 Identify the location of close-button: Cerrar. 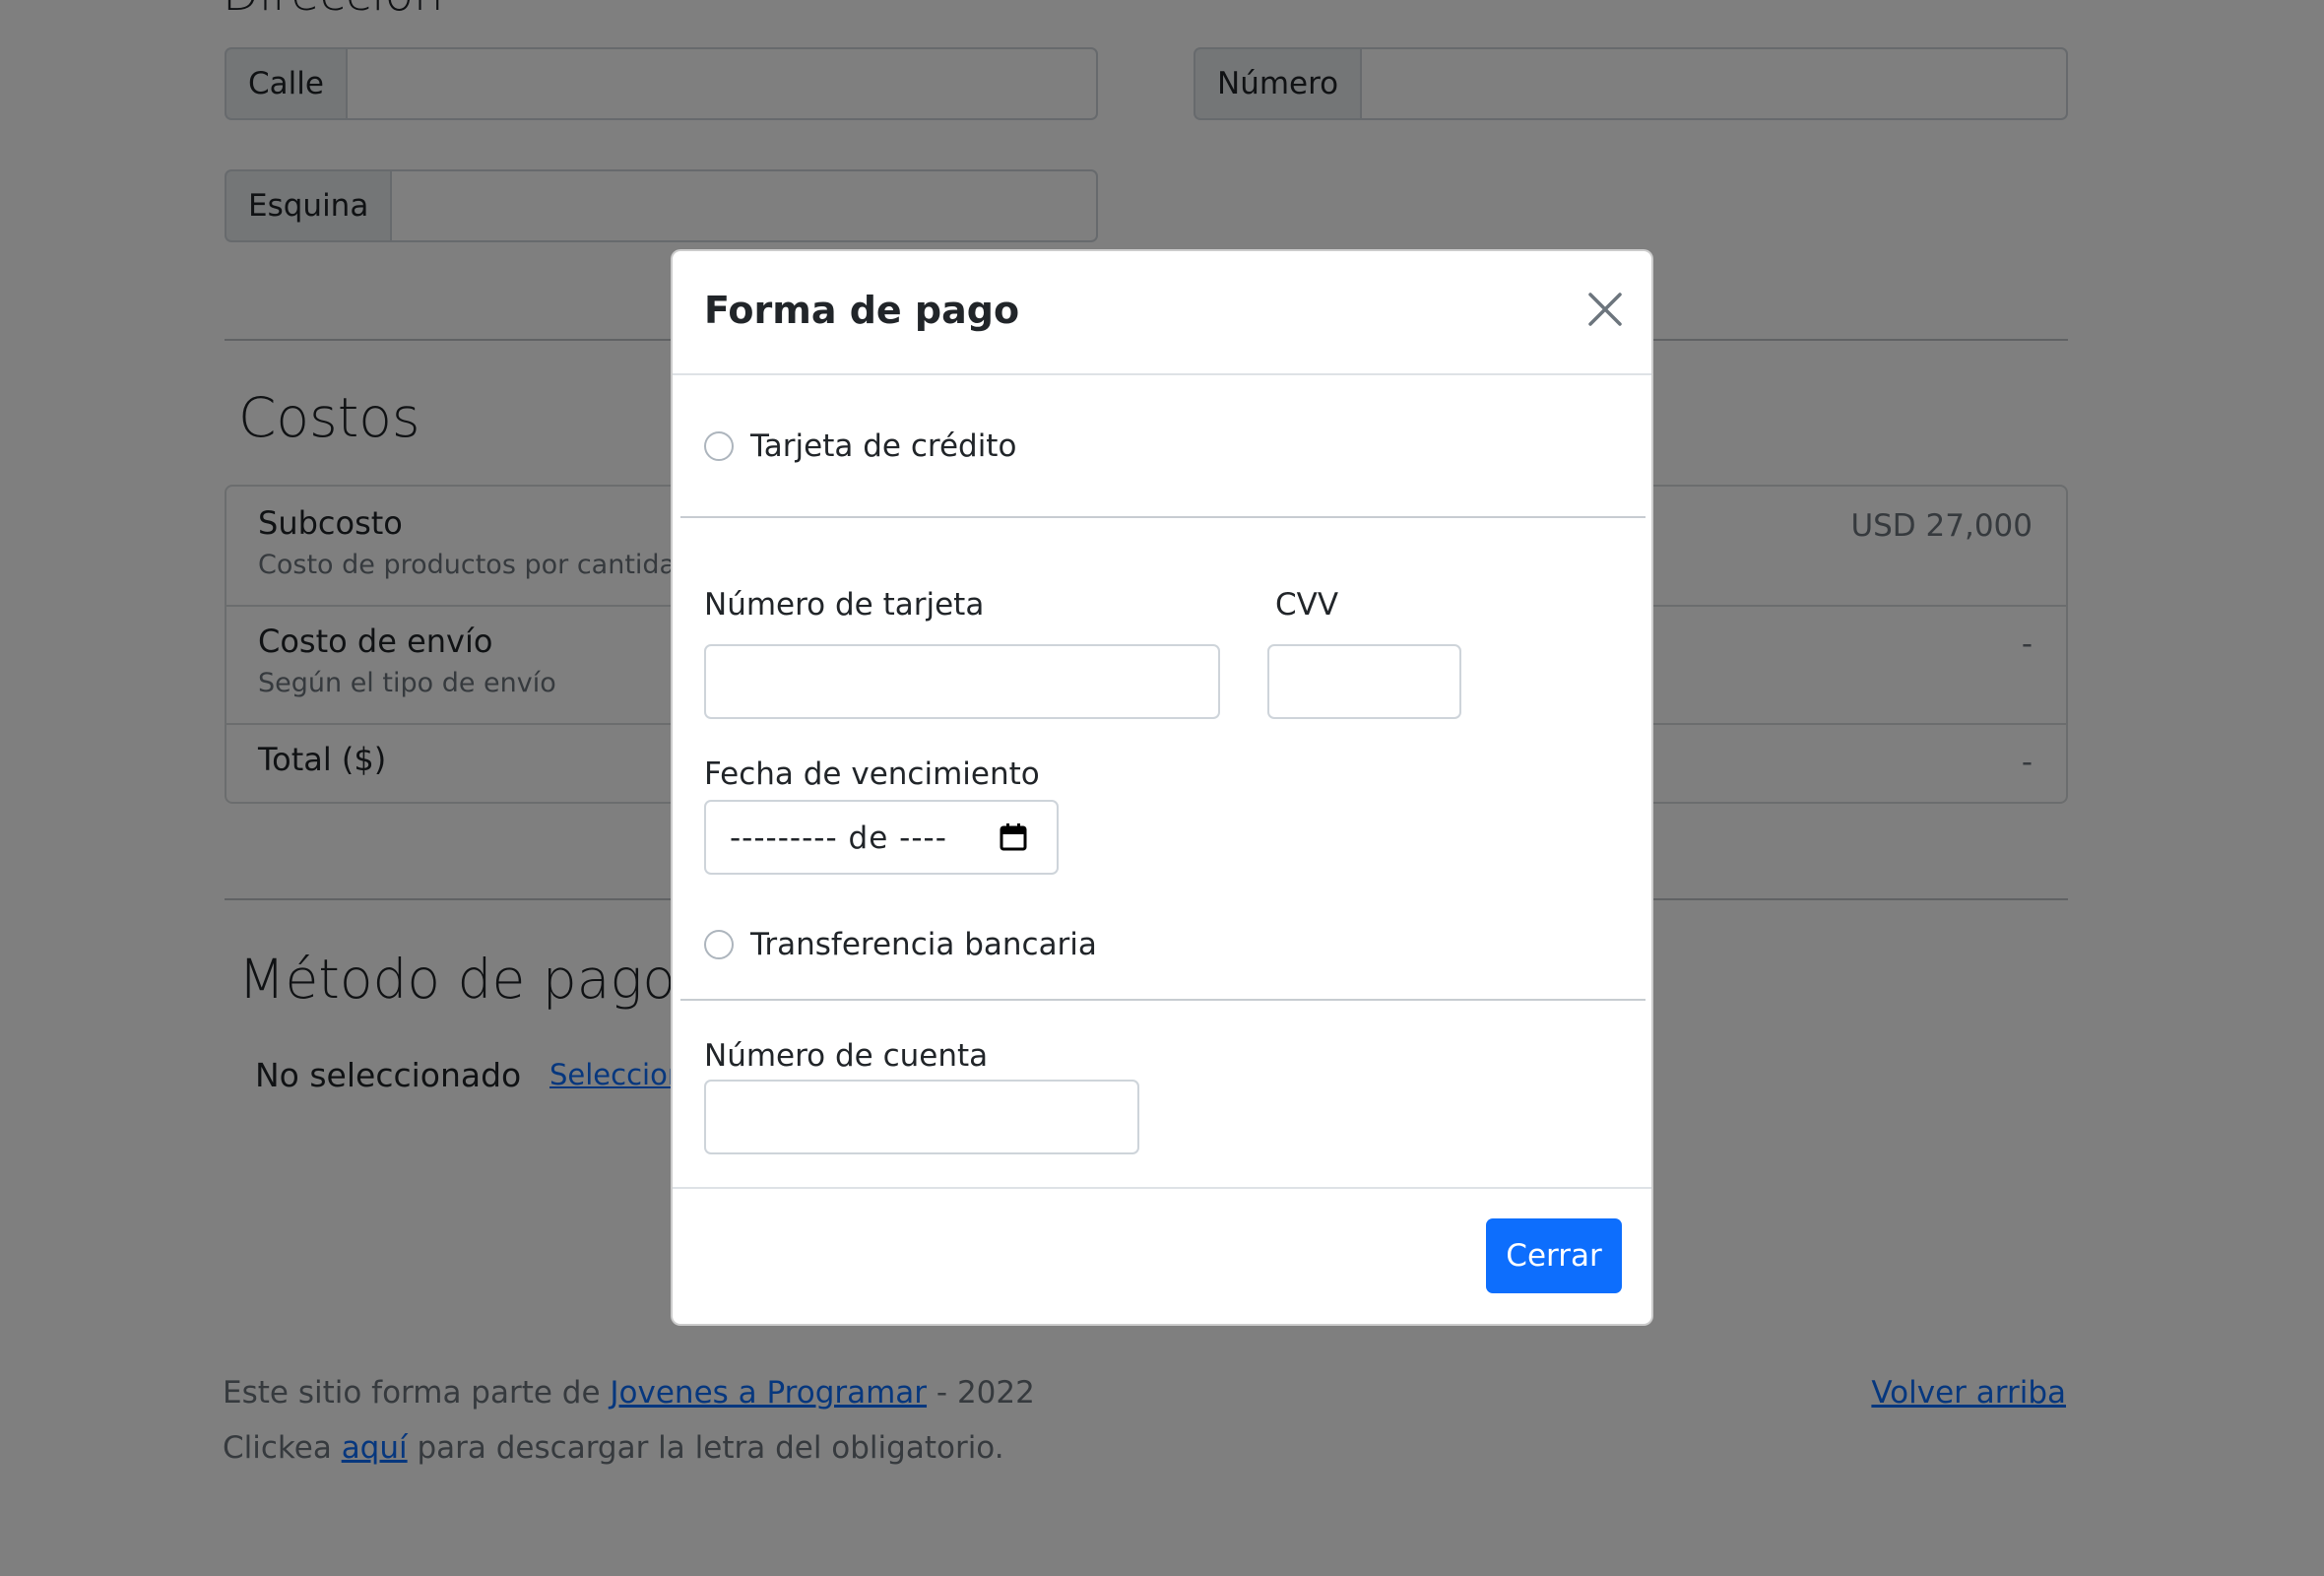
(1554, 1255).